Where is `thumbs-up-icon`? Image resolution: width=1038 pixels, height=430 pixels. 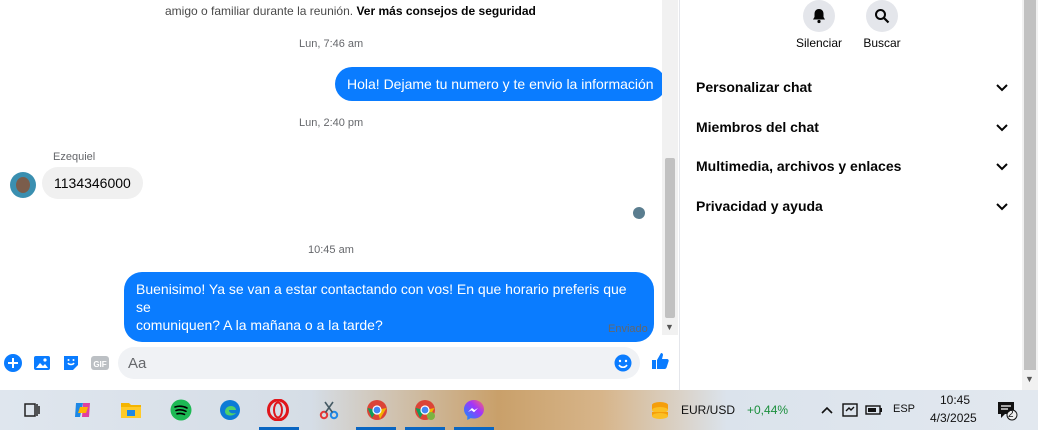 thumbs-up-icon is located at coordinates (660, 361).